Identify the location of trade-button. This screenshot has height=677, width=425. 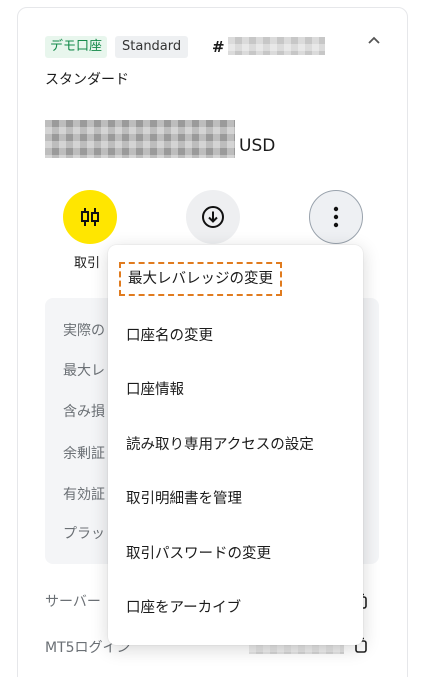
(90, 217).